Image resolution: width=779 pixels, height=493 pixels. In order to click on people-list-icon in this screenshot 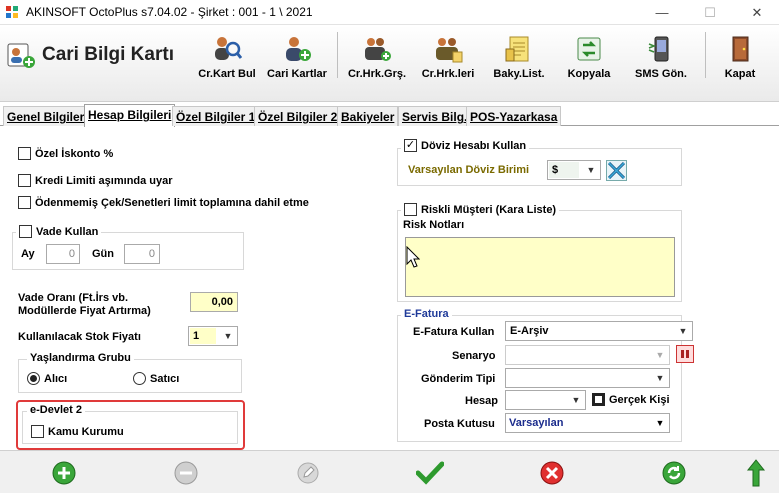, I will do `click(449, 50)`.